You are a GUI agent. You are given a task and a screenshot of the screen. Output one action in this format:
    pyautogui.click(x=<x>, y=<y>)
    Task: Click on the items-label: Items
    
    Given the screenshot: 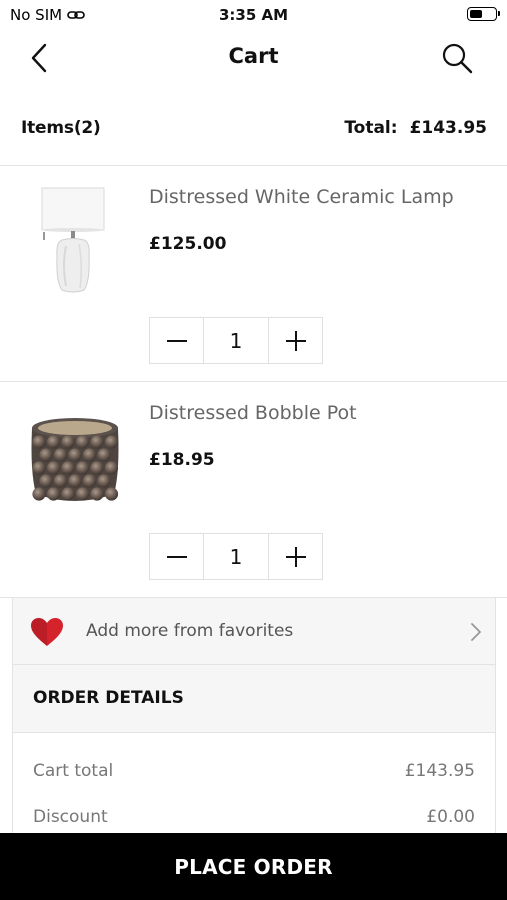 What is the action you would take?
    pyautogui.click(x=47, y=128)
    